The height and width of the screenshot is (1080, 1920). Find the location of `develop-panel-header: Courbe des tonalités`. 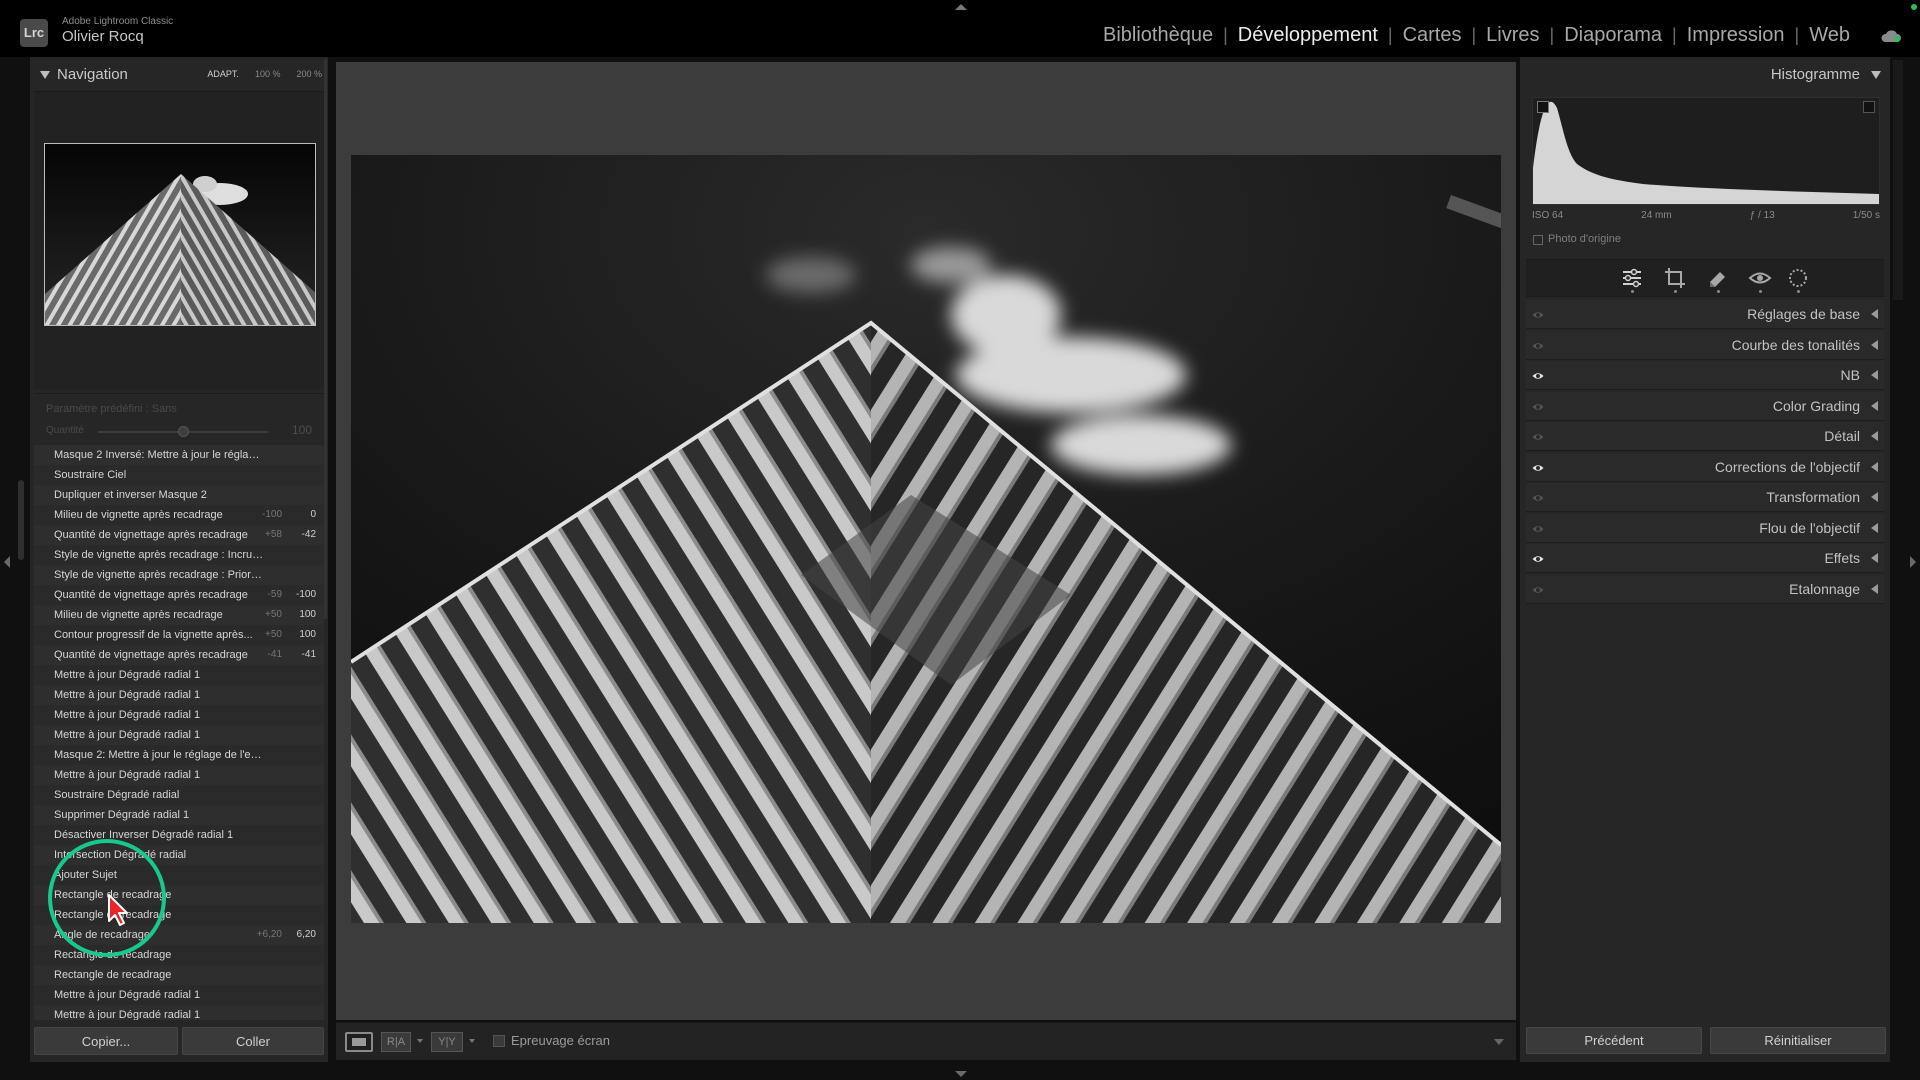

develop-panel-header: Courbe des tonalités is located at coordinates (1705, 345).